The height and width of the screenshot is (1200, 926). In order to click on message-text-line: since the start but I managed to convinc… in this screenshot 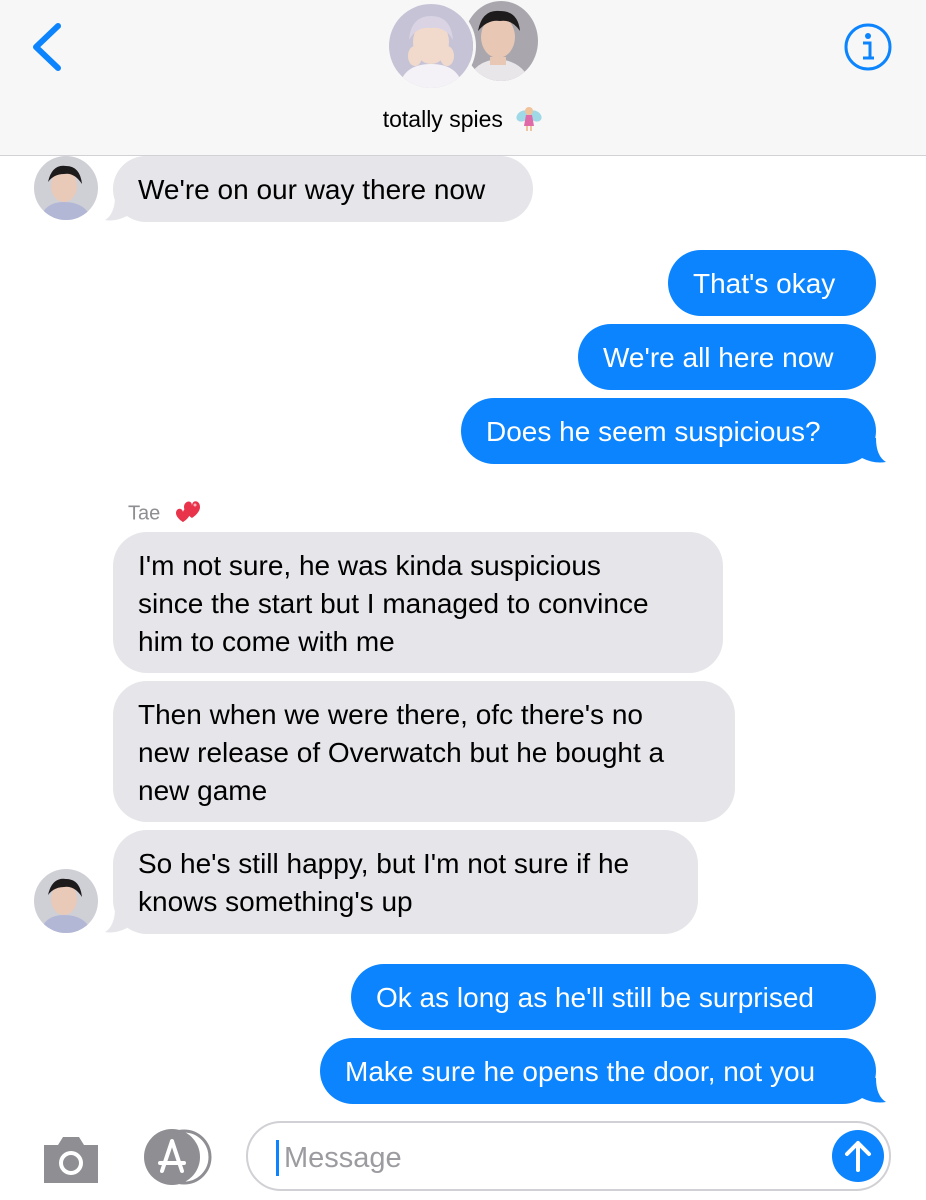, I will do `click(393, 603)`.